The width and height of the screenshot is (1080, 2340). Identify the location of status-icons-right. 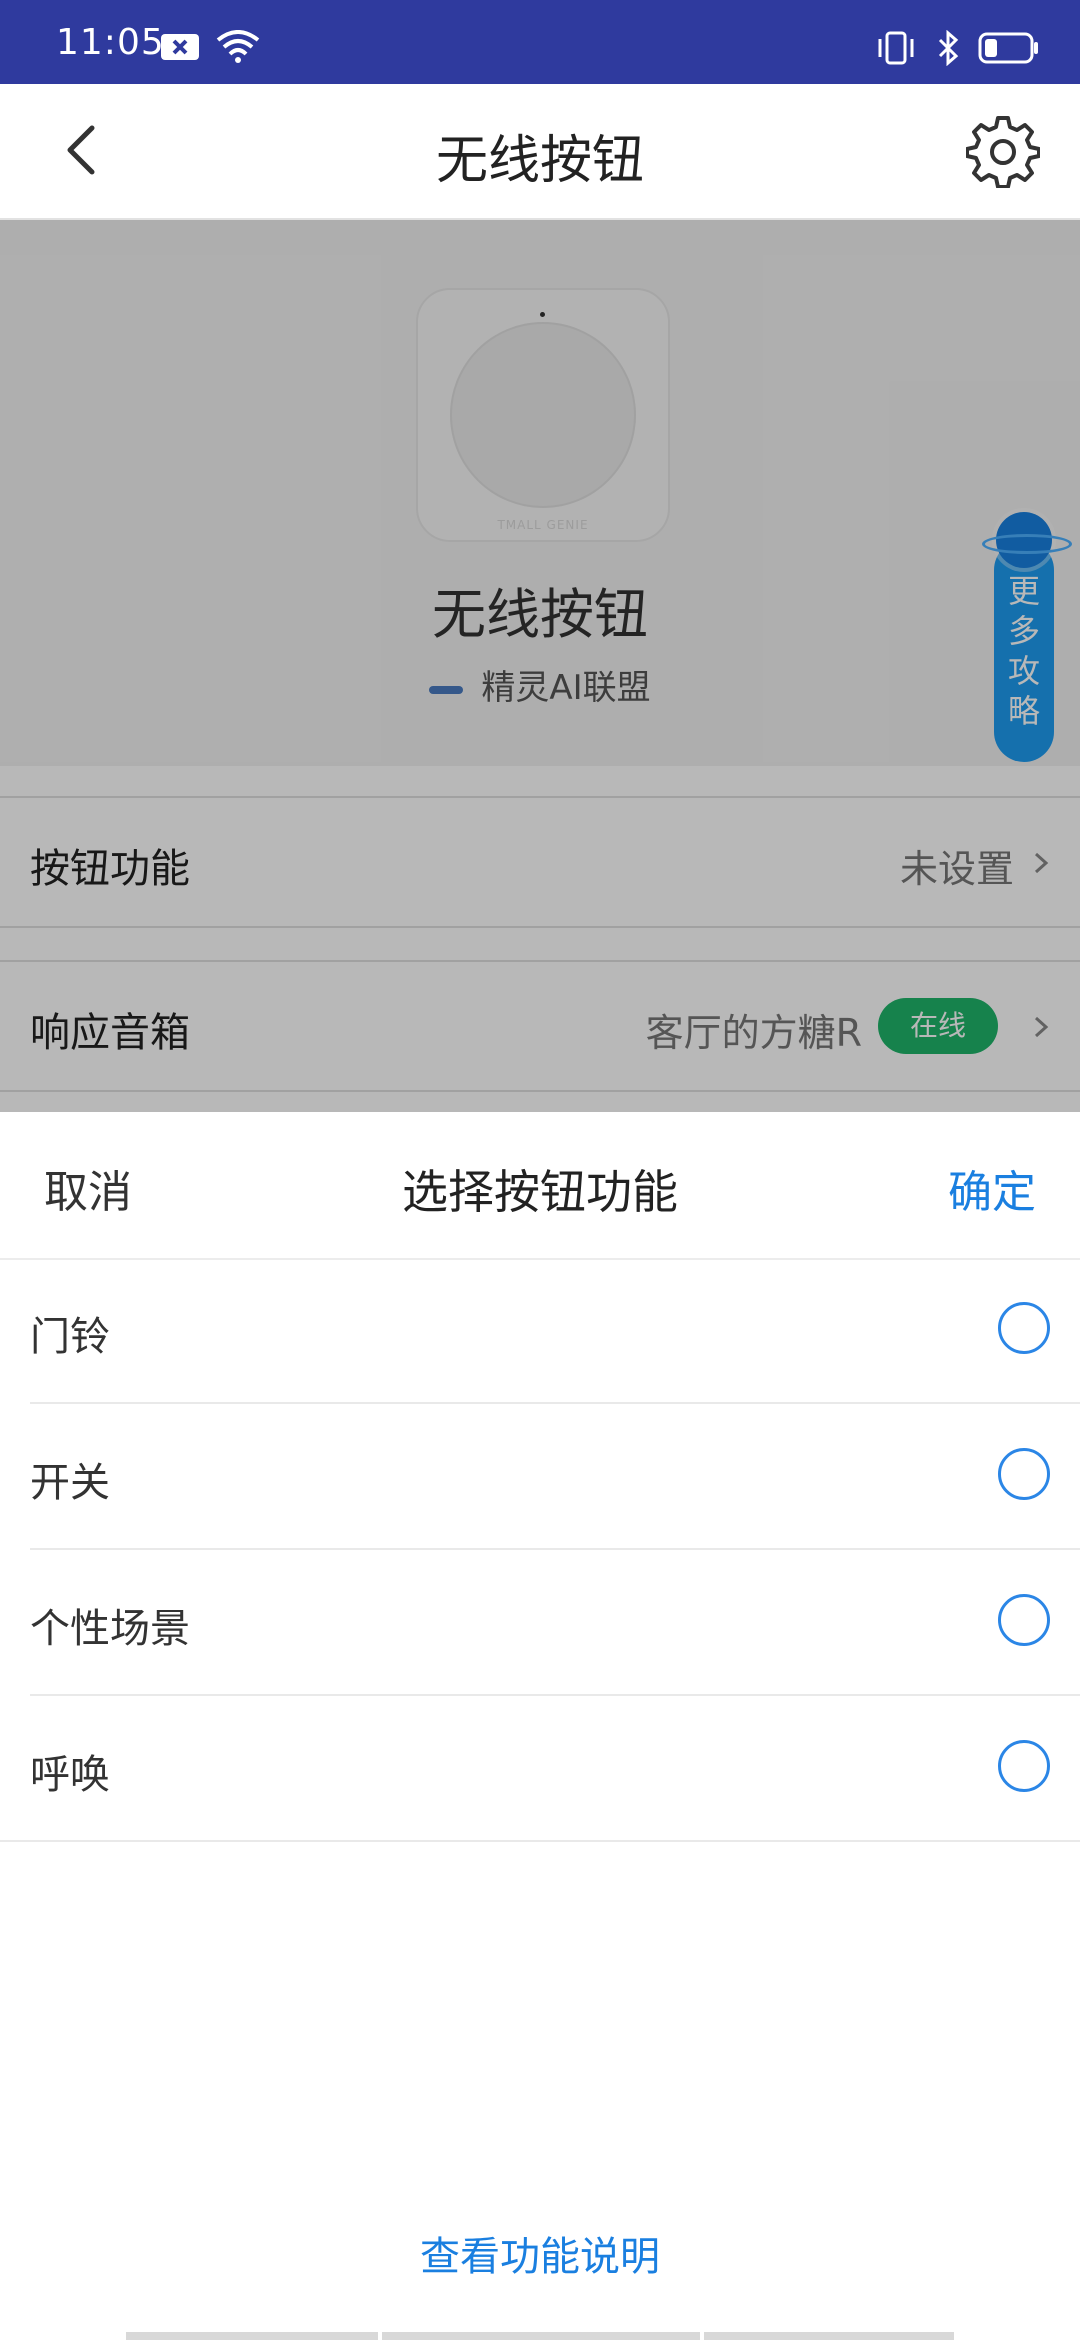
(957, 48).